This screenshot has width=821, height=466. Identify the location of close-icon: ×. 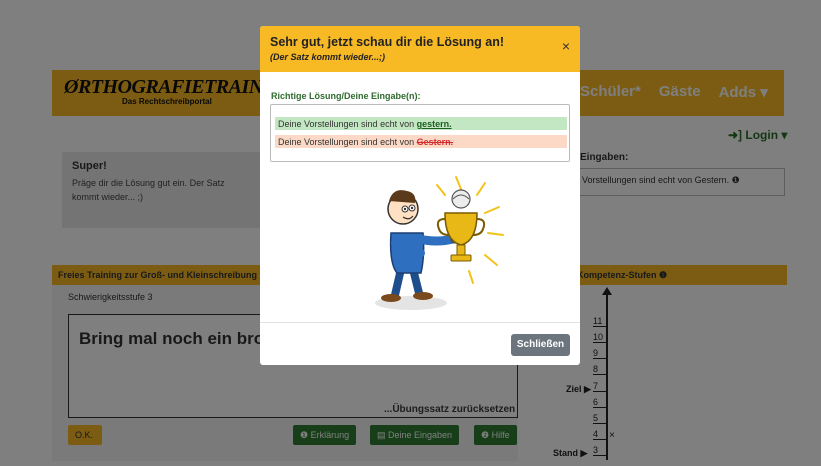
(566, 46).